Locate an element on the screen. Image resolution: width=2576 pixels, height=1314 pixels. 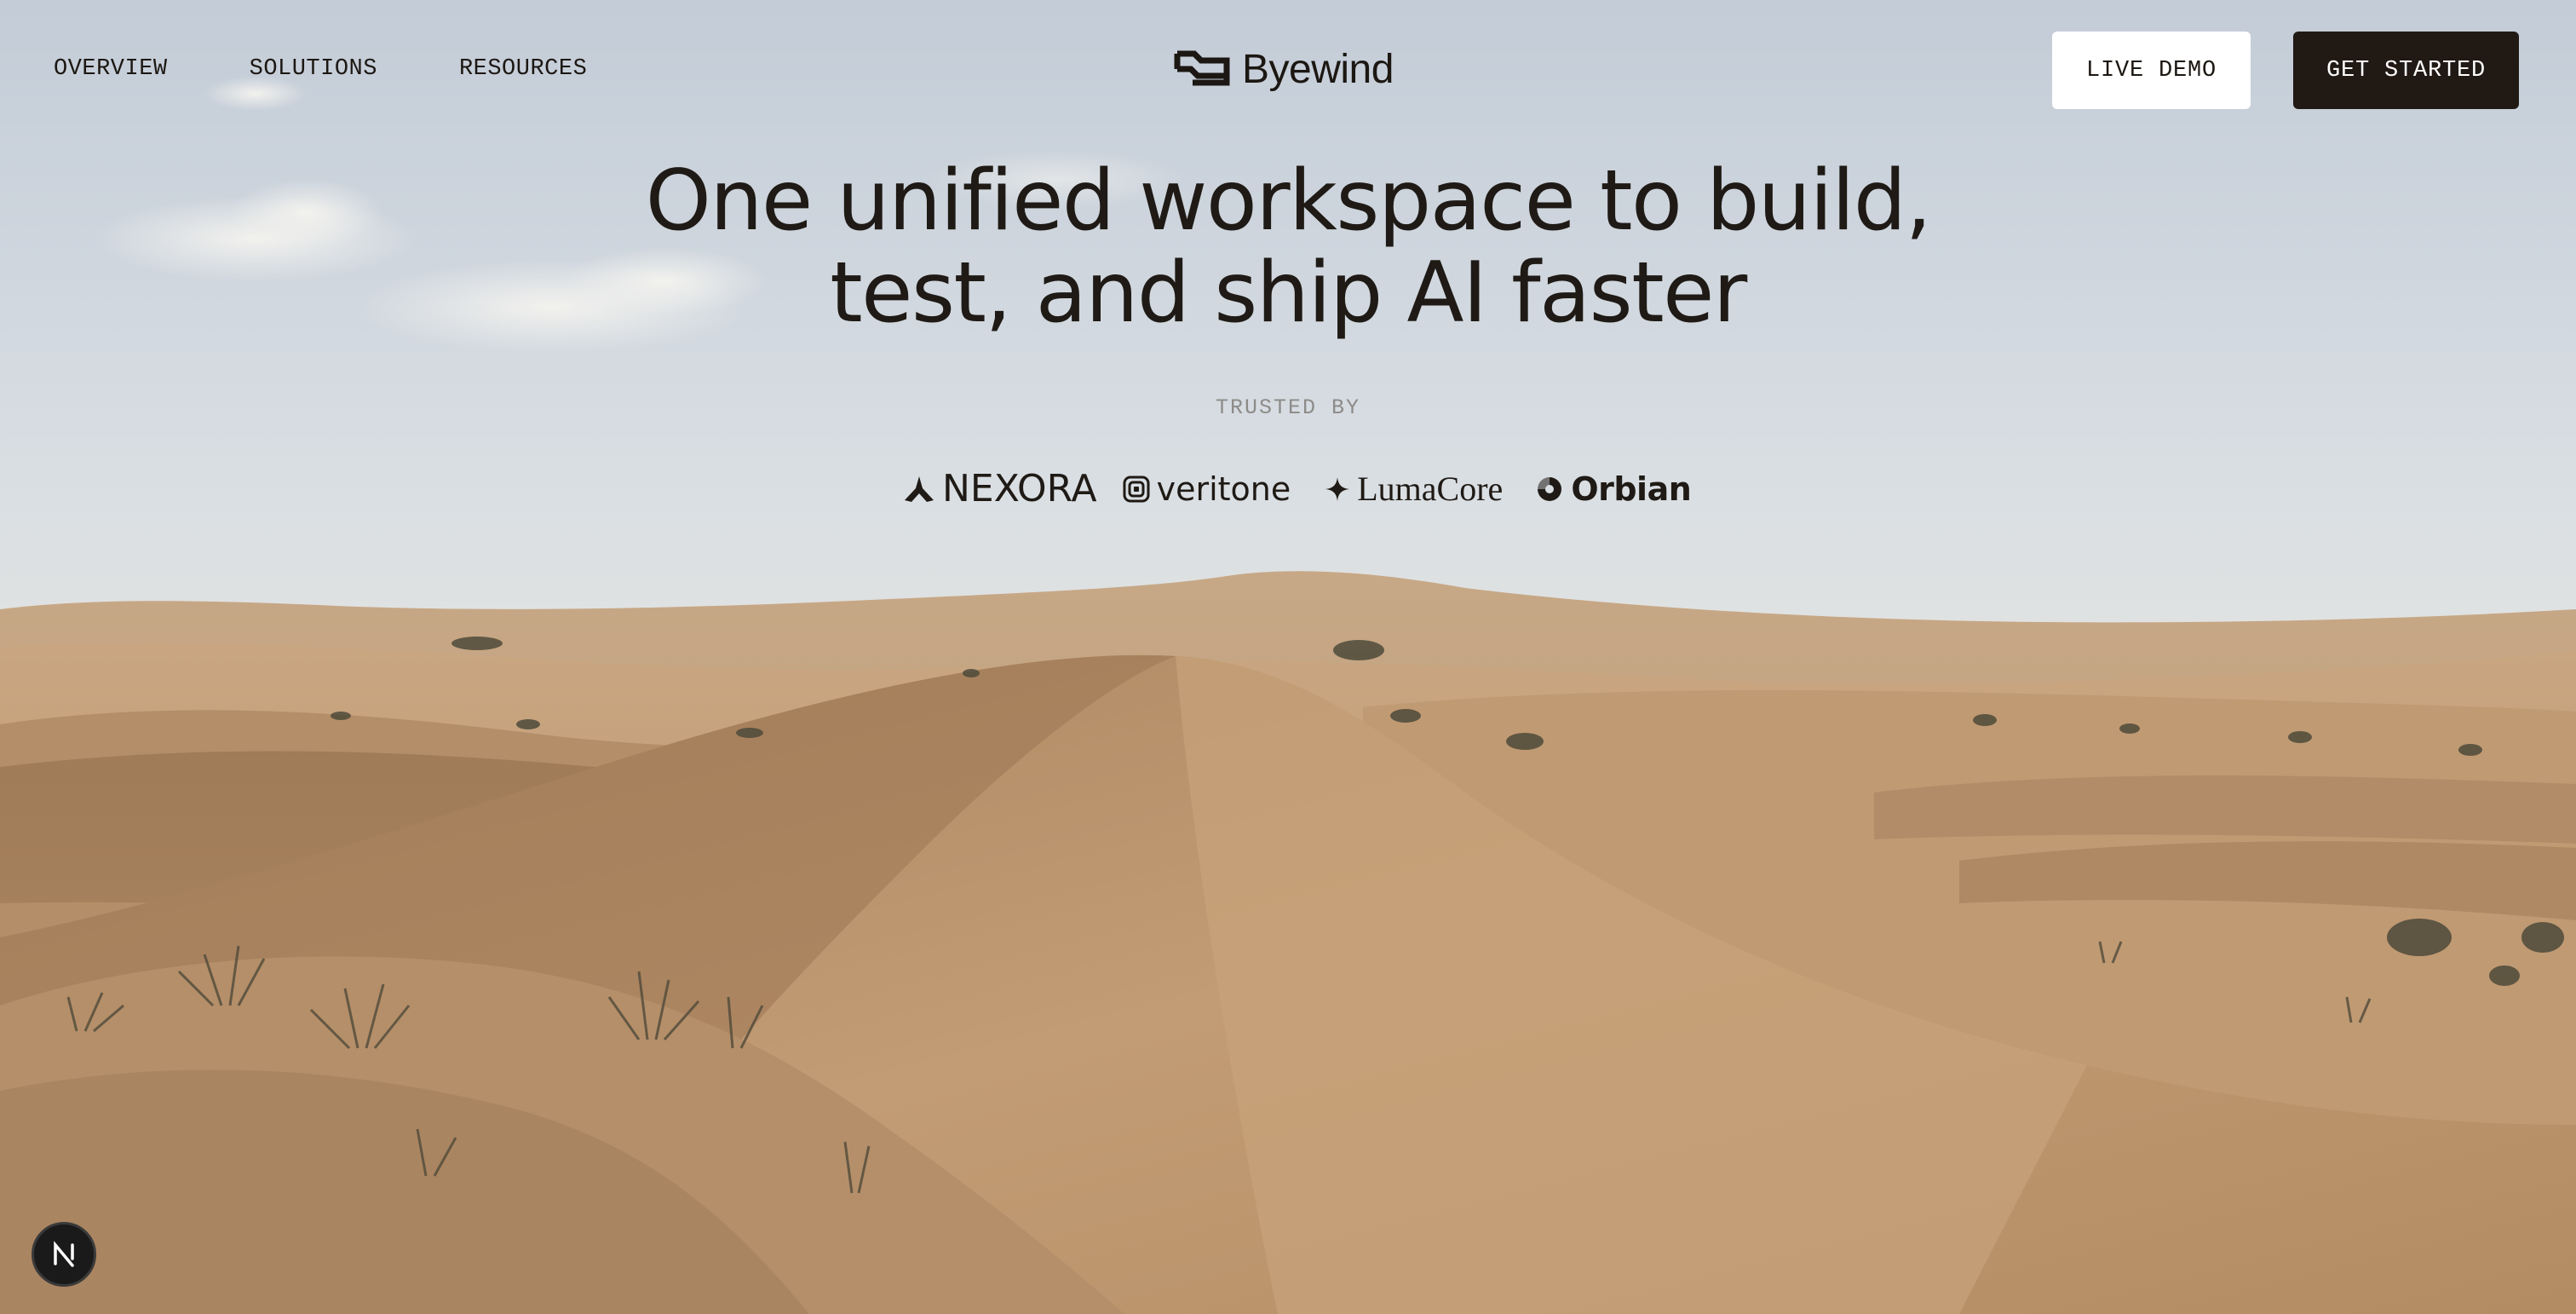
get-started-button: GET STARTED is located at coordinates (2406, 70).